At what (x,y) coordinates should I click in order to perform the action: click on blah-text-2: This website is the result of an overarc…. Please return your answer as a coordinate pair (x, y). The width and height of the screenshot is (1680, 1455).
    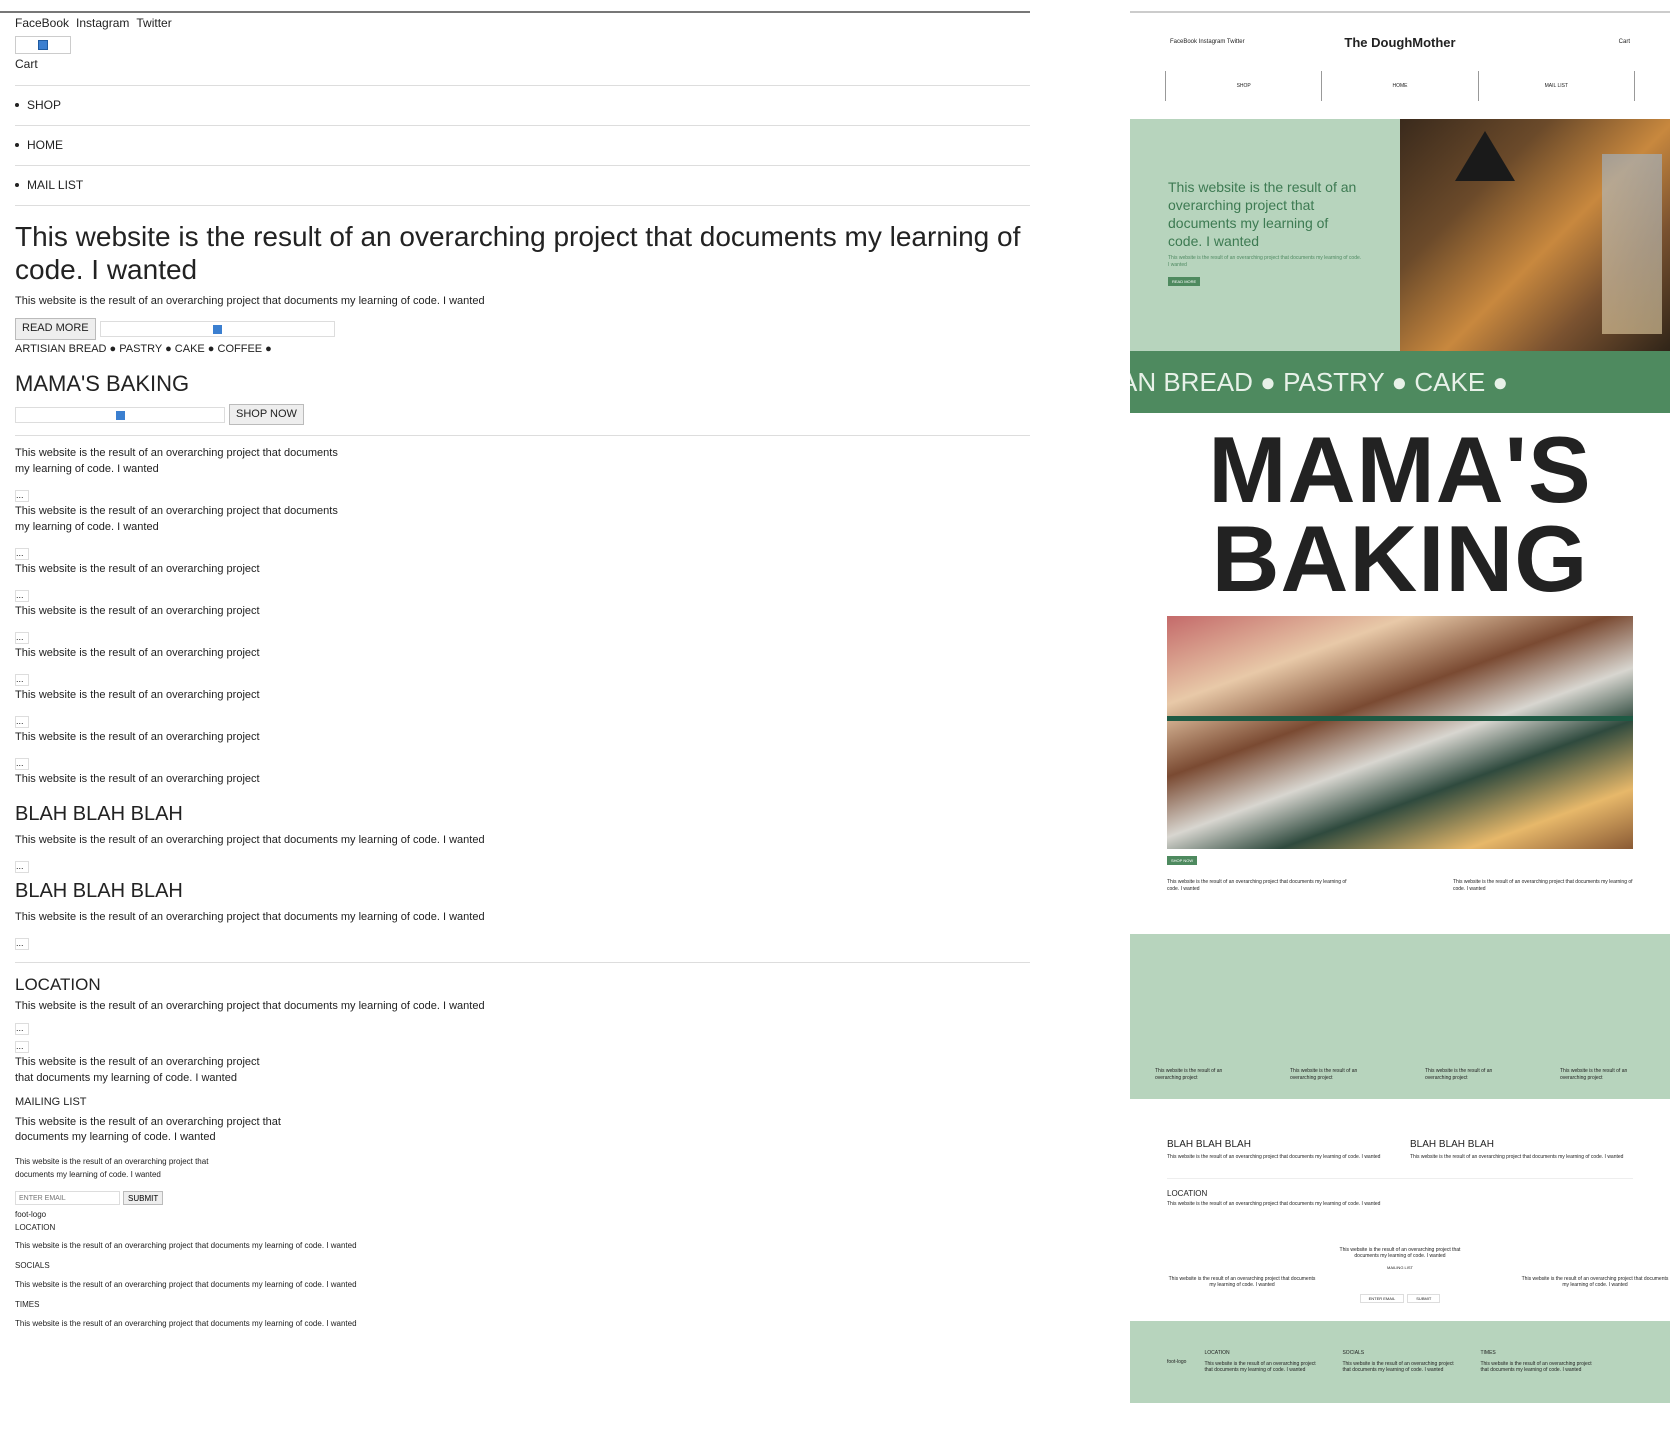
    Looking at the image, I should click on (250, 916).